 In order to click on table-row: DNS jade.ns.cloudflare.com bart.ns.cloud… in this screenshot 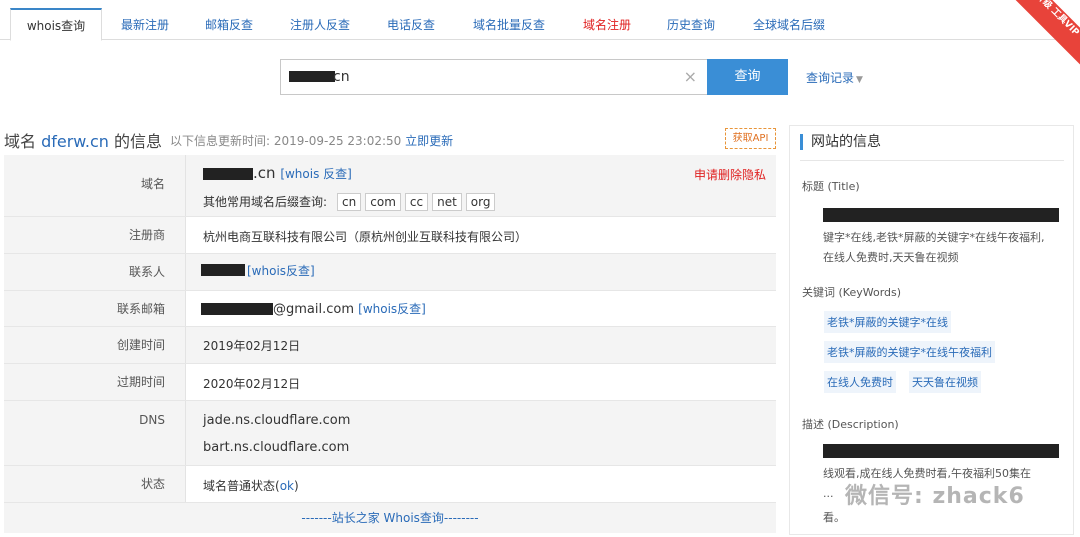, I will do `click(390, 433)`.